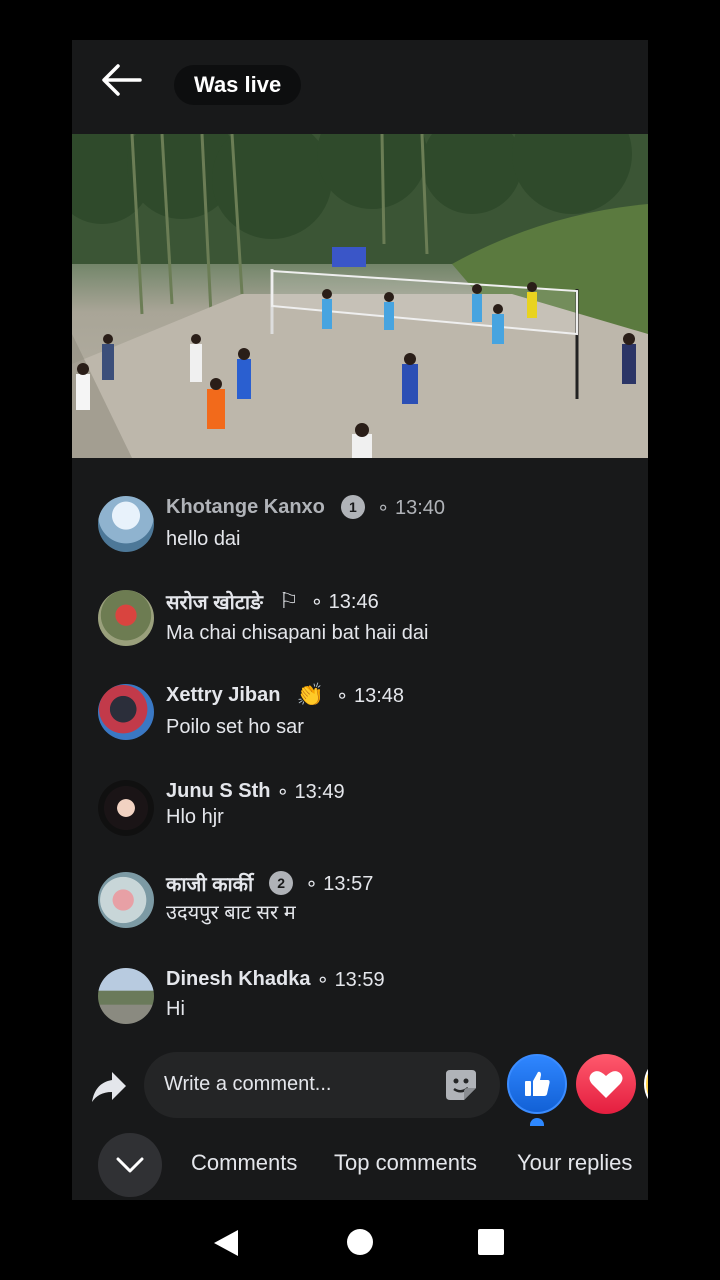 This screenshot has height=1280, width=720. I want to click on comment-time: ∘ 13:46, so click(344, 601).